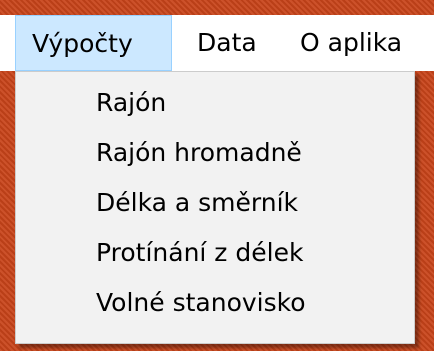 This screenshot has width=434, height=351. Describe the element at coordinates (197, 202) in the screenshot. I see `menu-item-delka-a-smernik: Délka a směrník` at that location.